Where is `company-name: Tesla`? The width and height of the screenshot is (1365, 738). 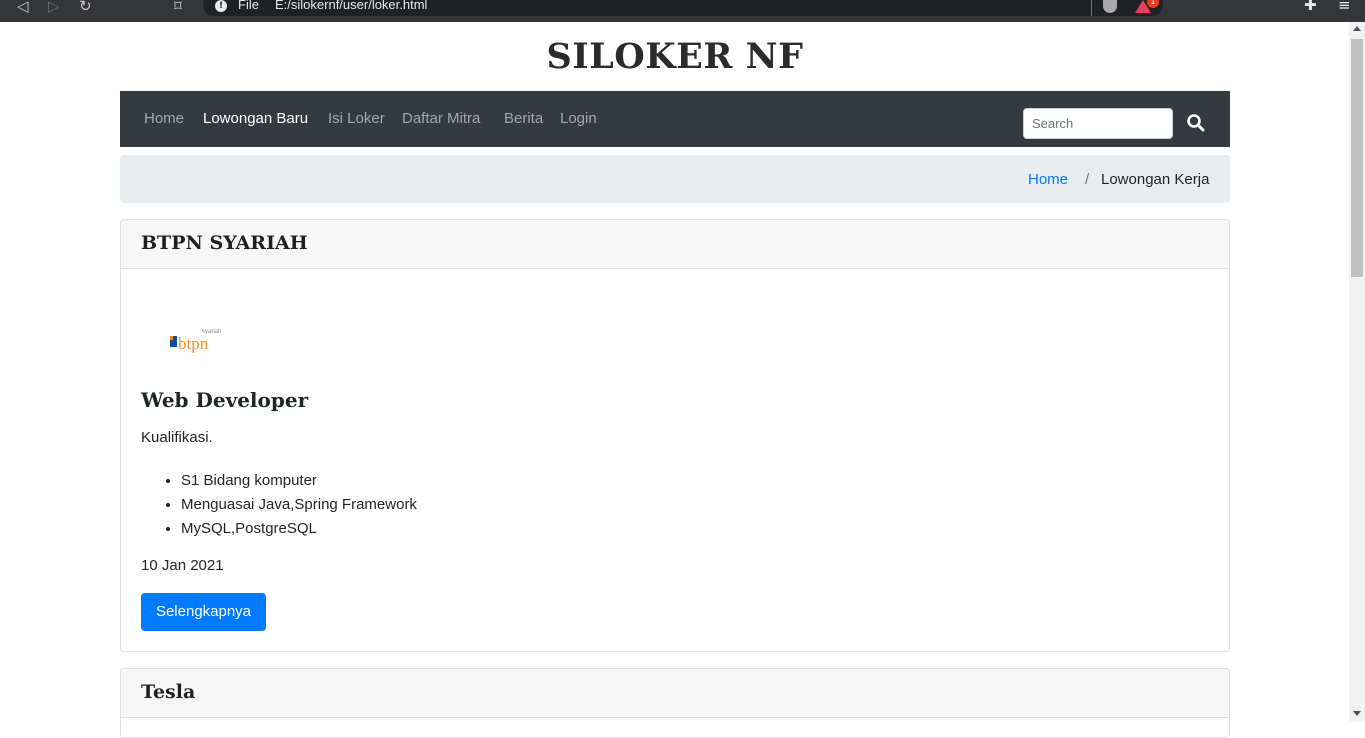 company-name: Tesla is located at coordinates (675, 693).